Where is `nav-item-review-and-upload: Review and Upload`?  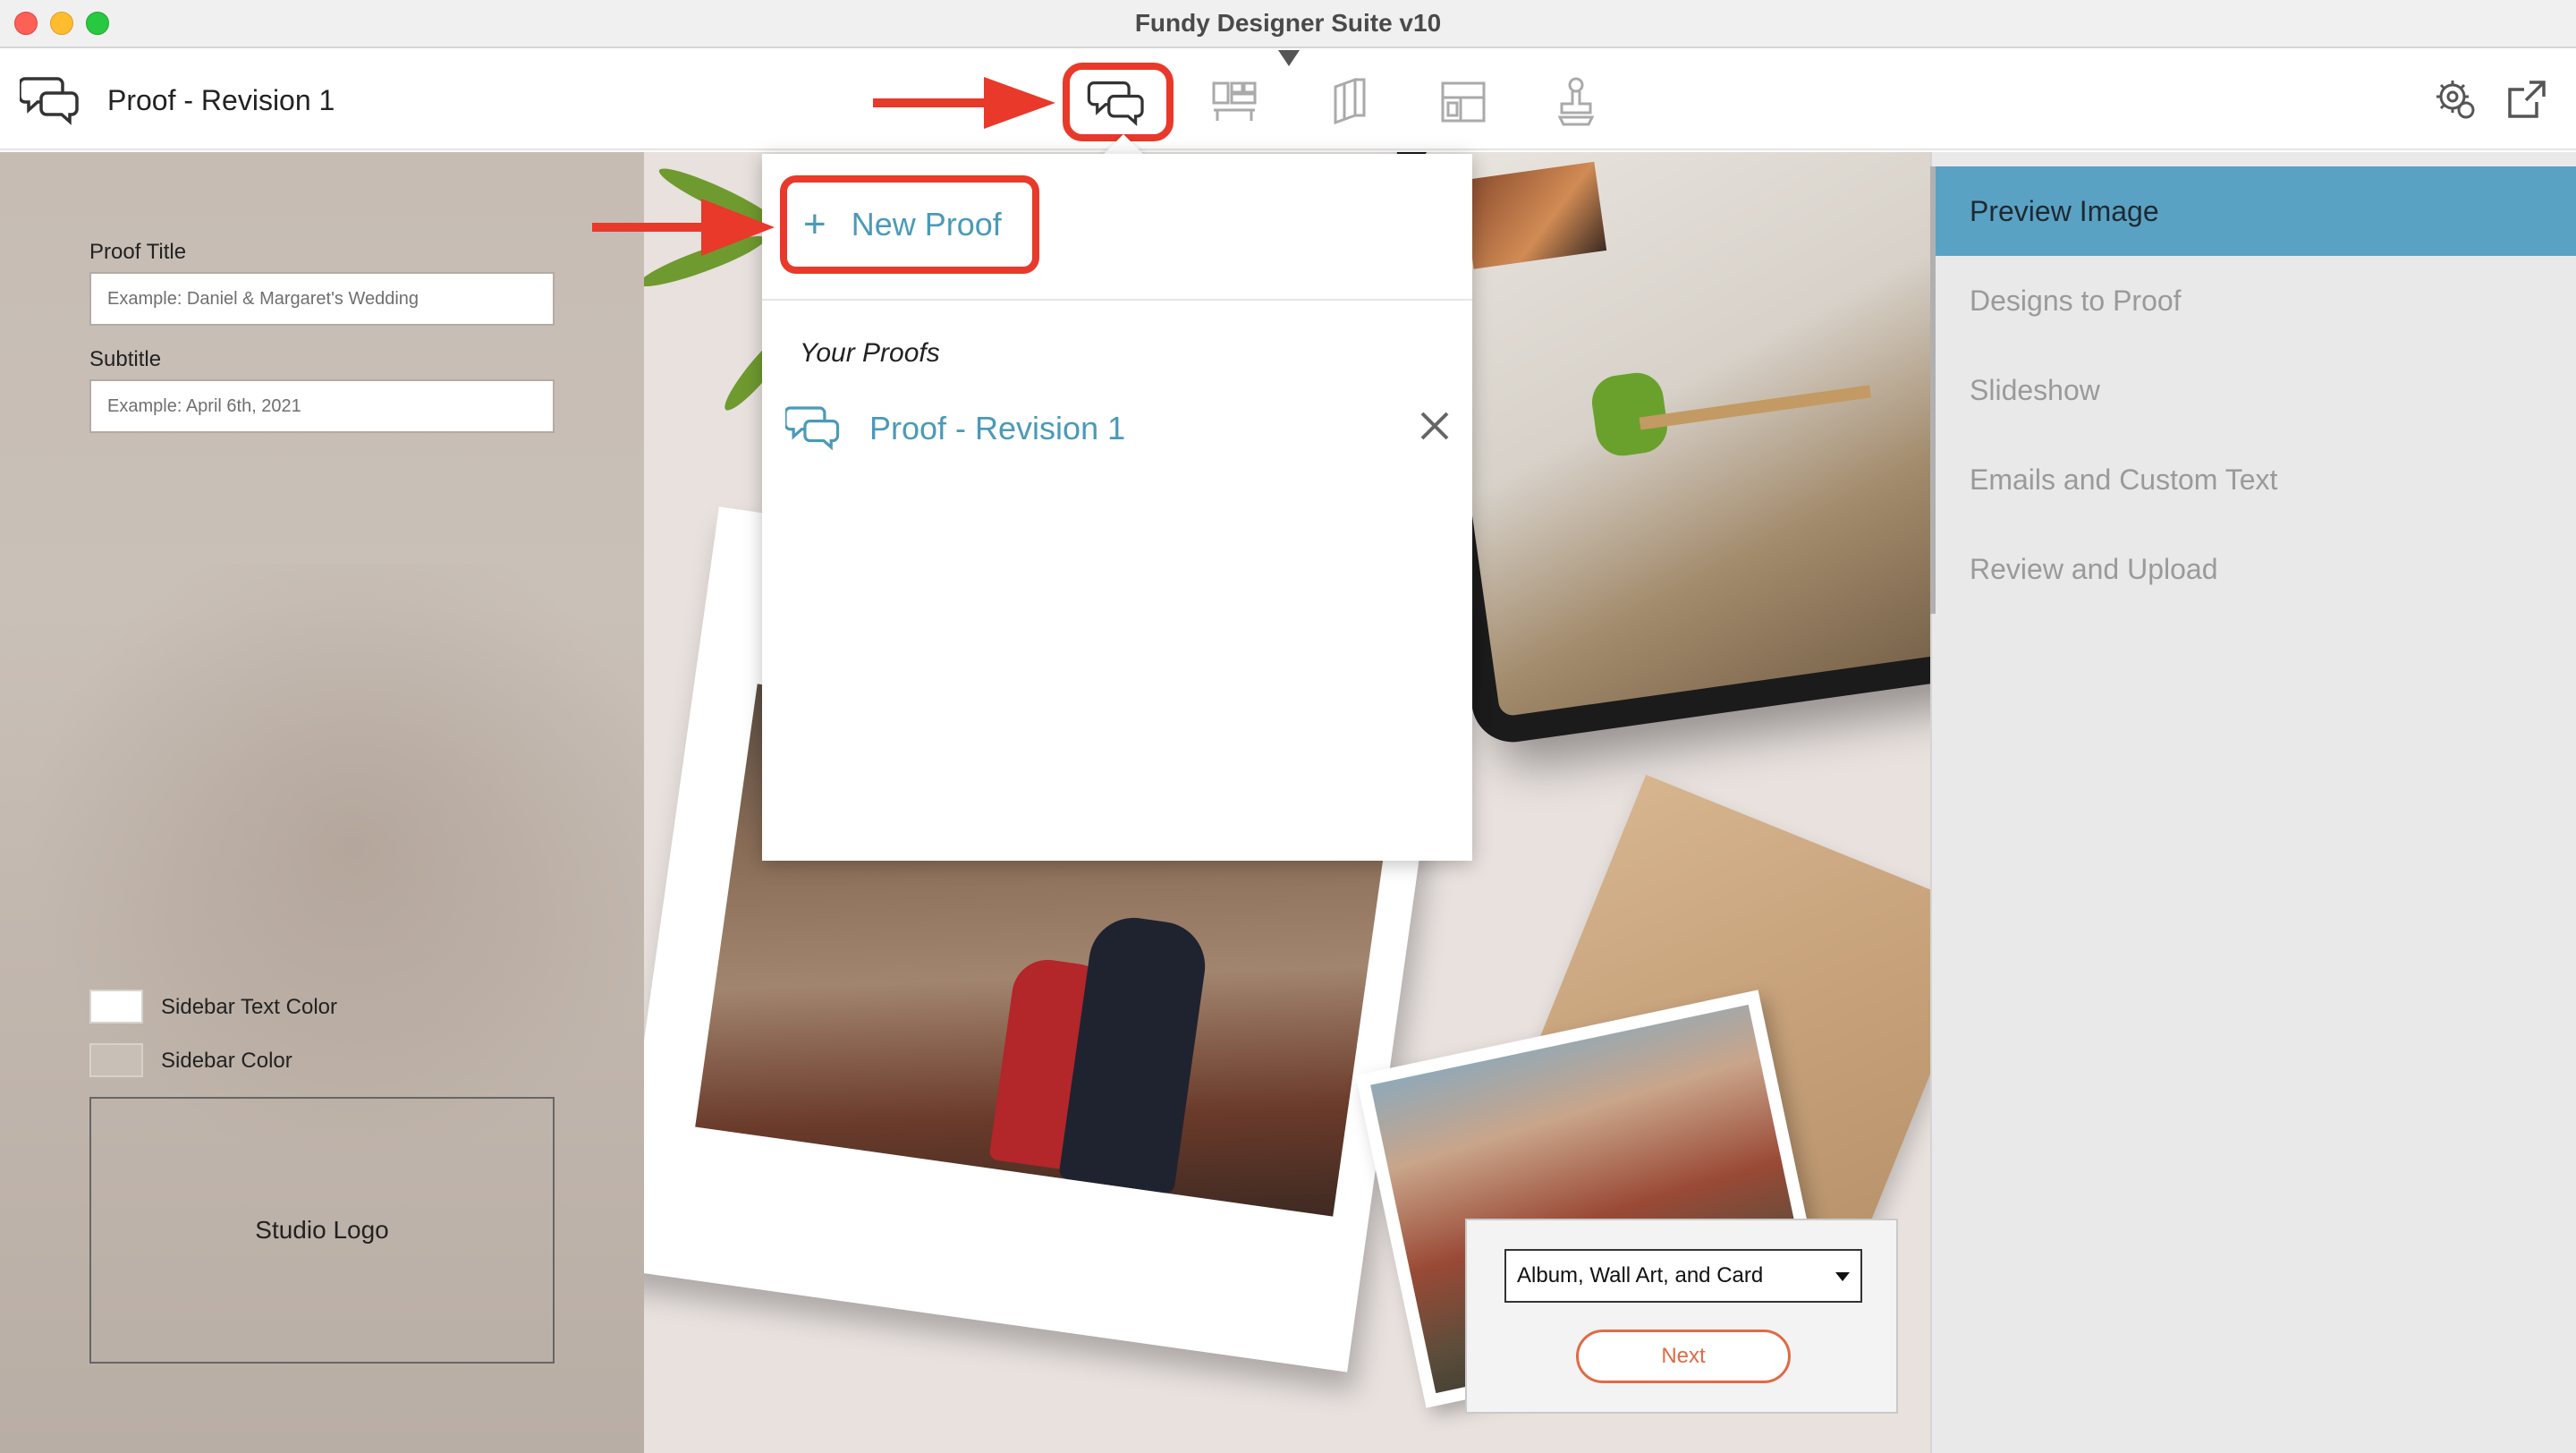 nav-item-review-and-upload: Review and Upload is located at coordinates (2256, 569).